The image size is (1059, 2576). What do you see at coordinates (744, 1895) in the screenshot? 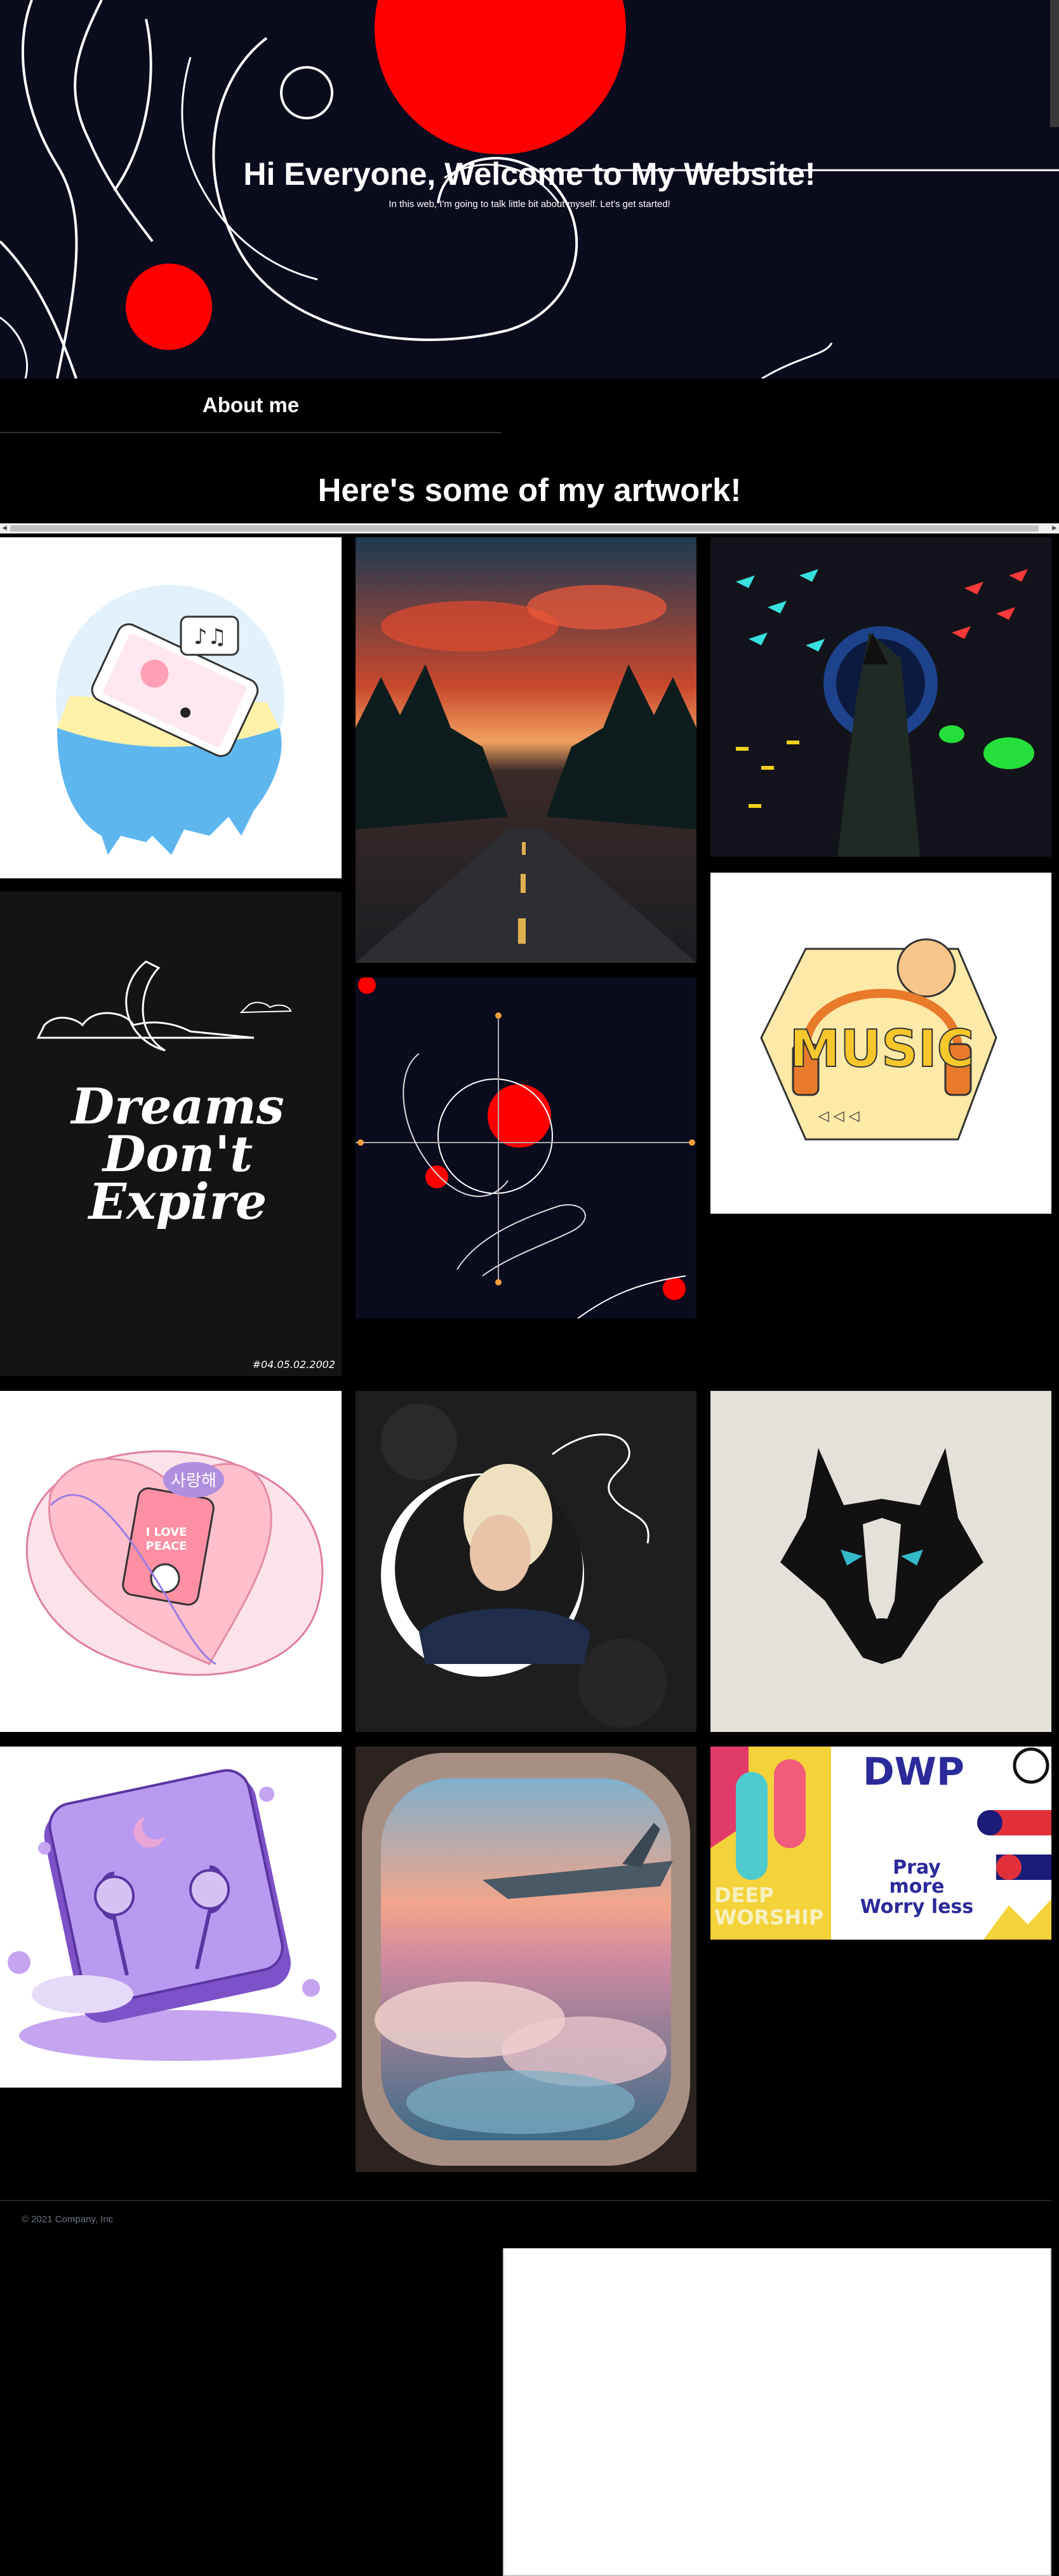
I see `deep-text: DEEP` at bounding box center [744, 1895].